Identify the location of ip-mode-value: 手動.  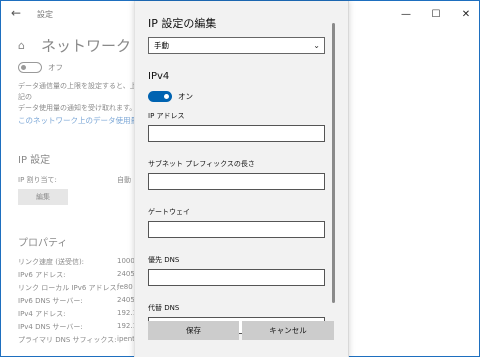
(161, 45).